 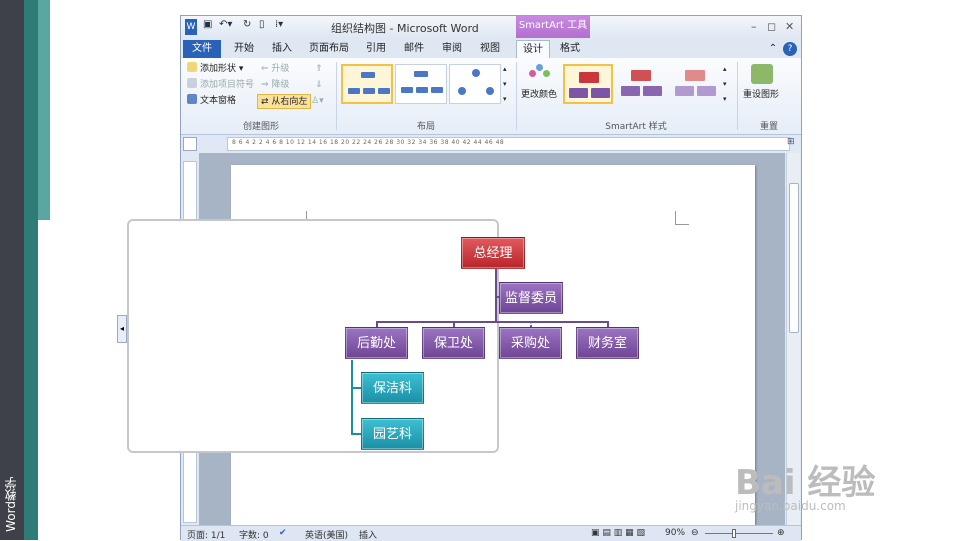 What do you see at coordinates (570, 49) in the screenshot?
I see `tab-format: 格式` at bounding box center [570, 49].